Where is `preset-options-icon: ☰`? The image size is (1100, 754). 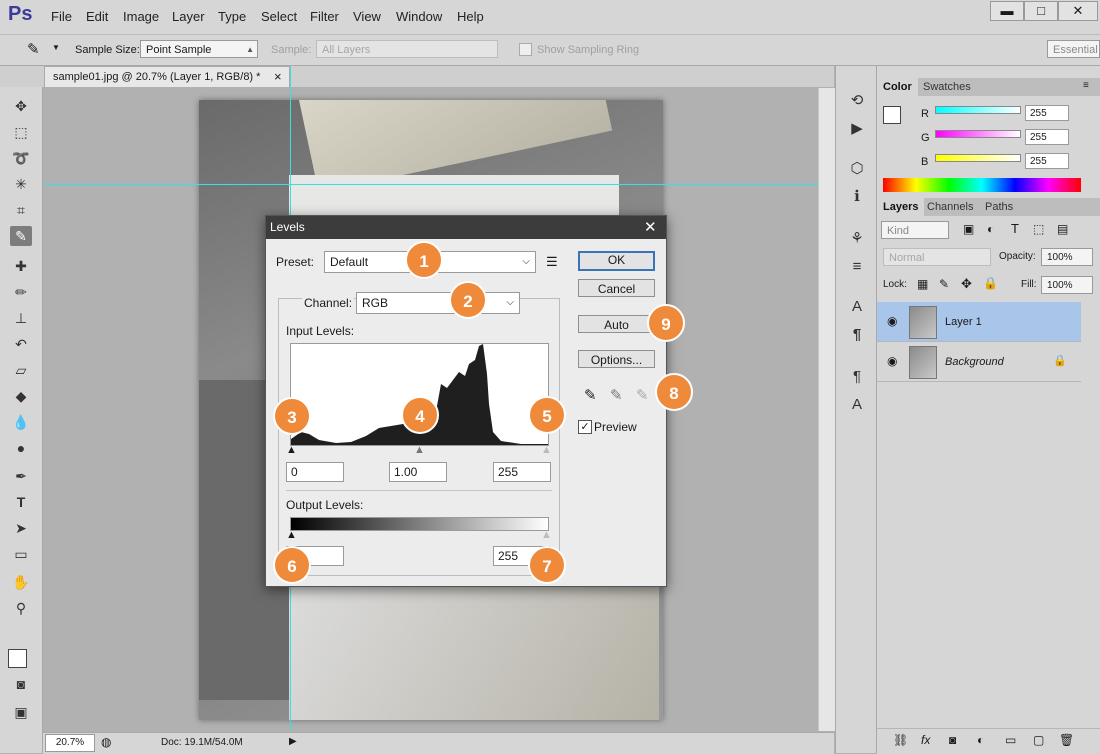
preset-options-icon: ☰ is located at coordinates (552, 262).